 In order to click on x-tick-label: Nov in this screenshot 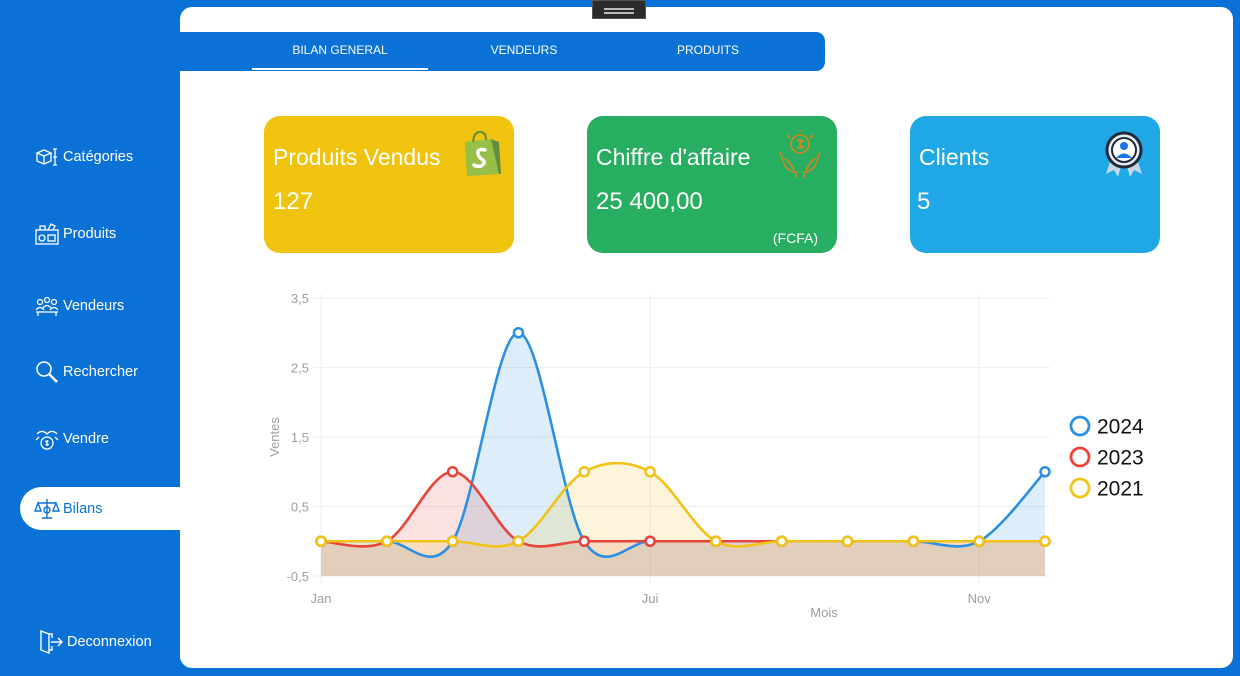, I will do `click(980, 598)`.